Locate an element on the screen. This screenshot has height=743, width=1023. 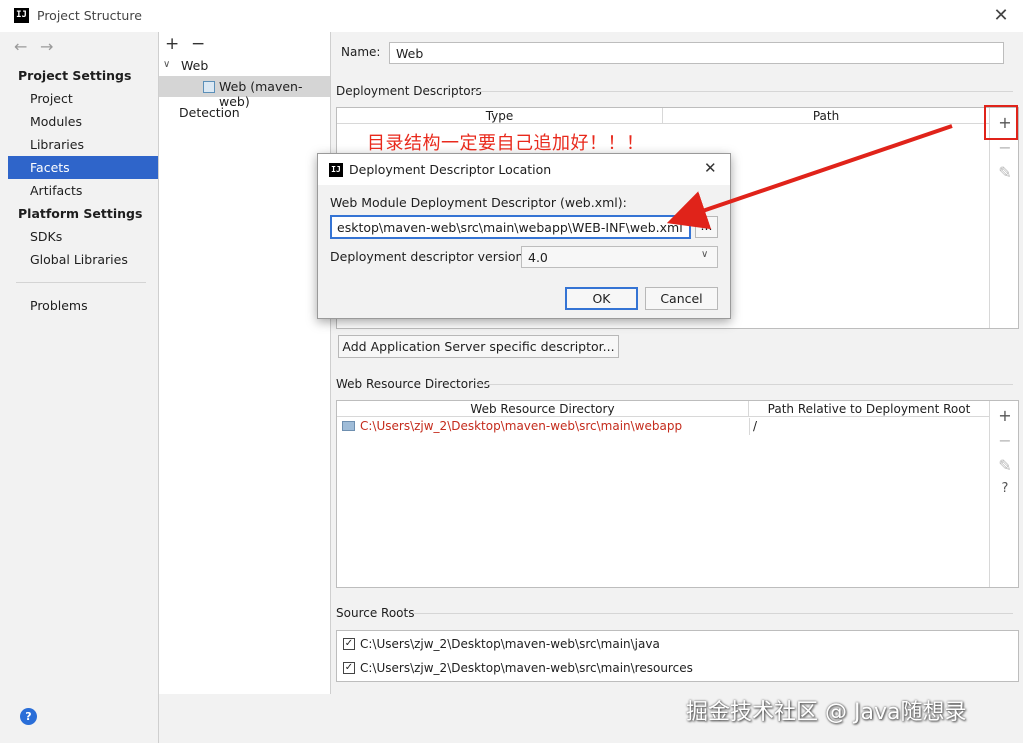
add-facet-button: + is located at coordinates (172, 44).